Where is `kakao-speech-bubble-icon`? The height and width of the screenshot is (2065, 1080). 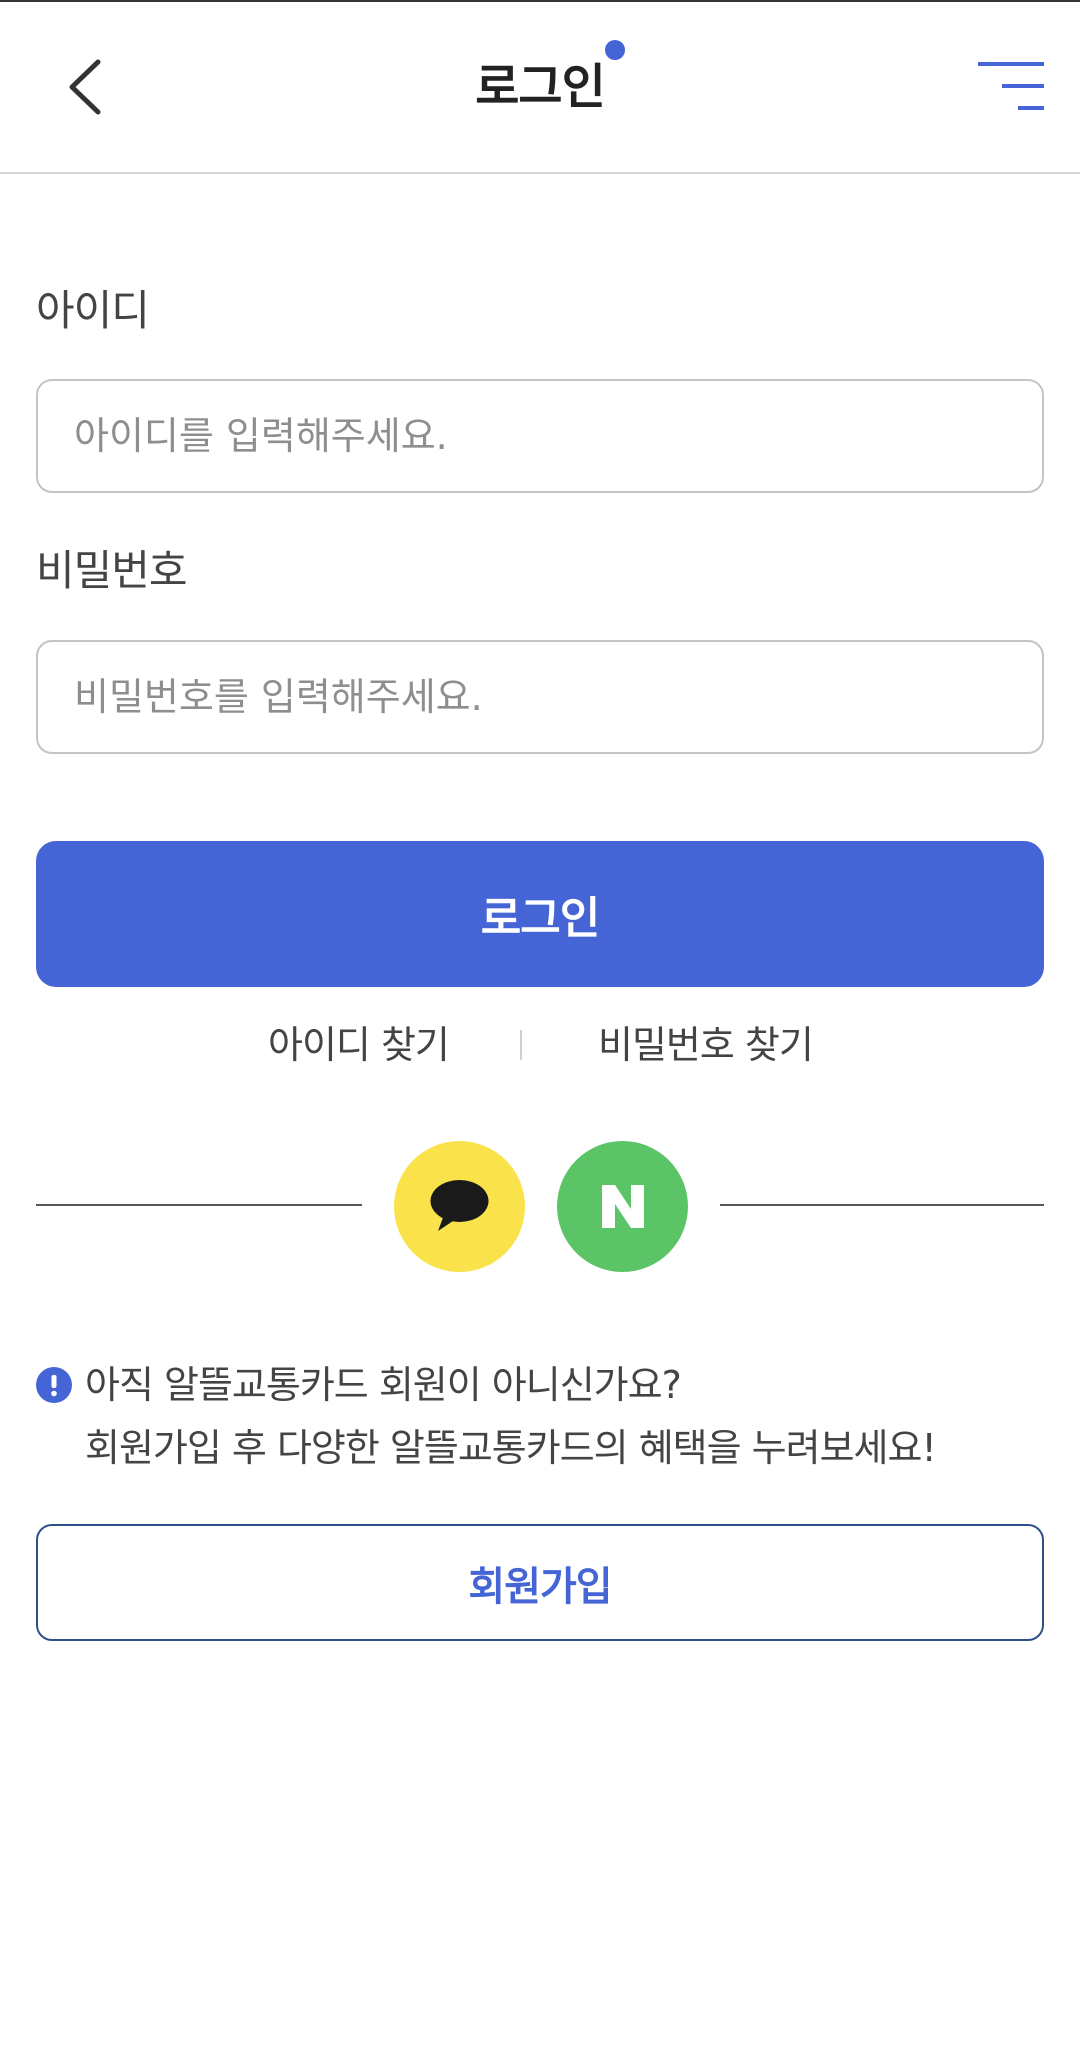 kakao-speech-bubble-icon is located at coordinates (459, 1205).